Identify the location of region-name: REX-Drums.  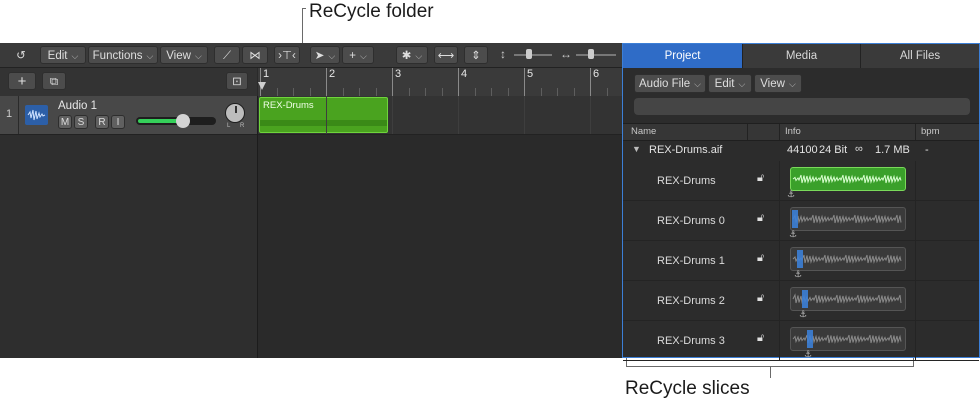
(288, 105).